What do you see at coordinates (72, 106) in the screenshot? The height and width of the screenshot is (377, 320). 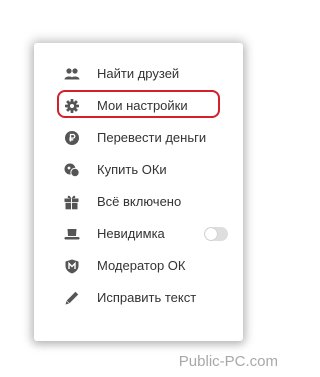 I see `gear-icon` at bounding box center [72, 106].